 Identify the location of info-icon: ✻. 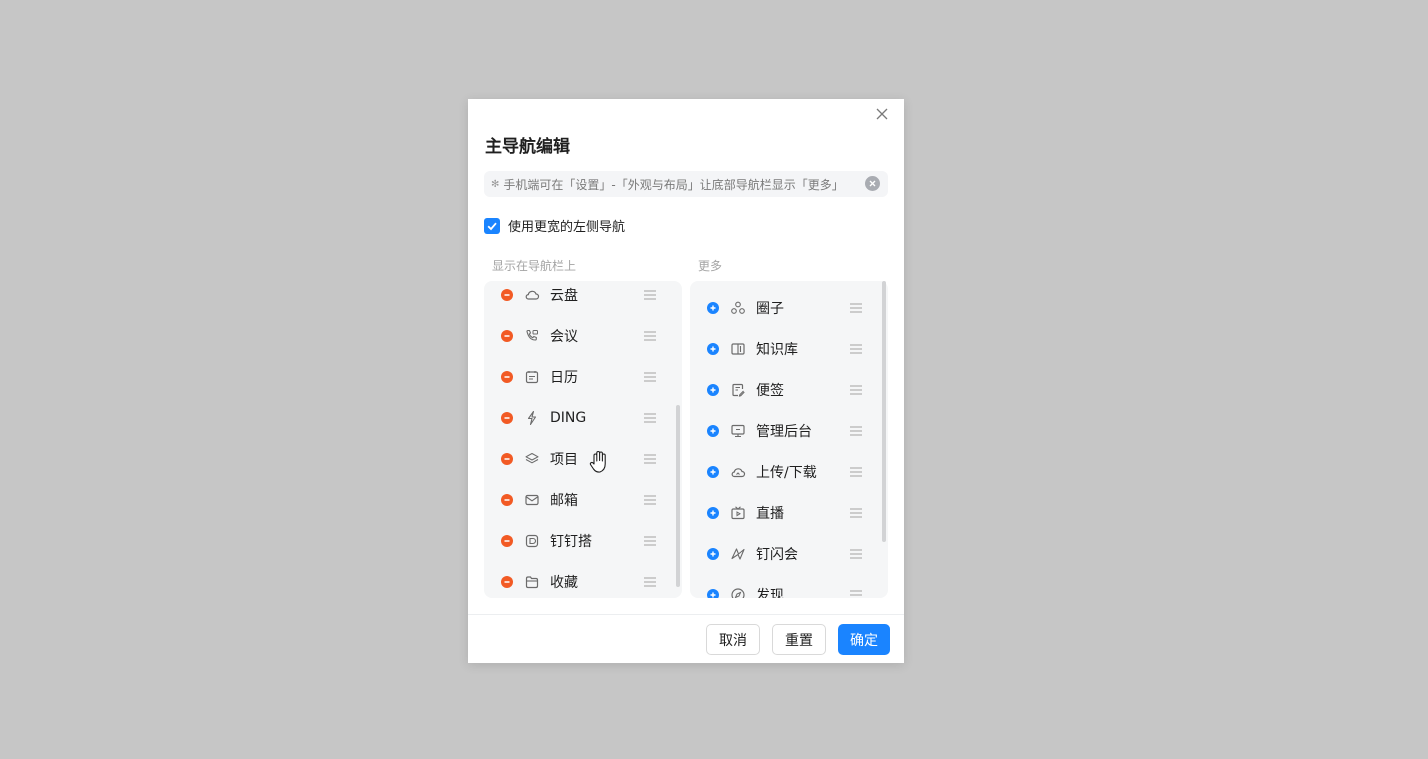
(495, 184).